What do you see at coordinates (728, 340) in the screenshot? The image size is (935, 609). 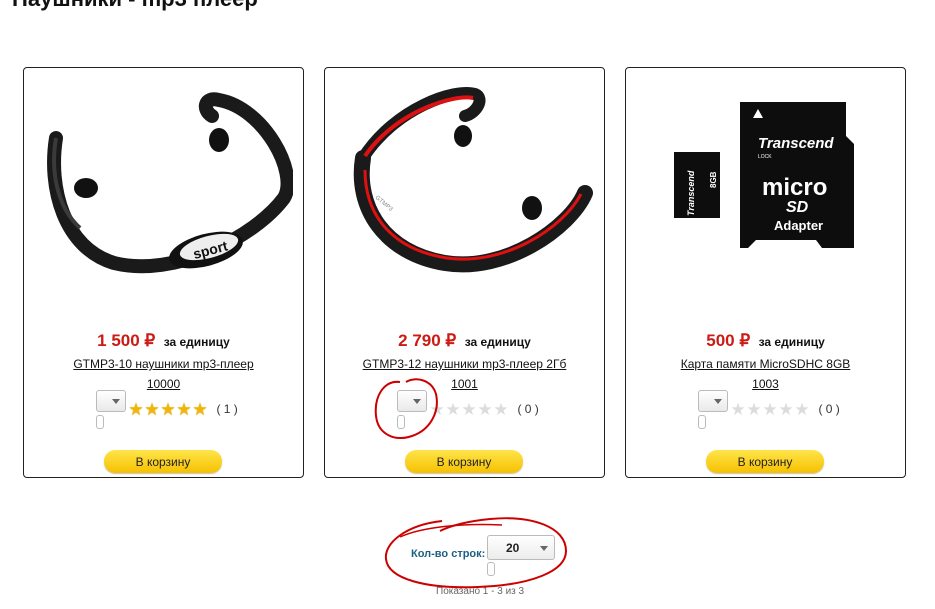 I see `product-price: 500 ₽` at bounding box center [728, 340].